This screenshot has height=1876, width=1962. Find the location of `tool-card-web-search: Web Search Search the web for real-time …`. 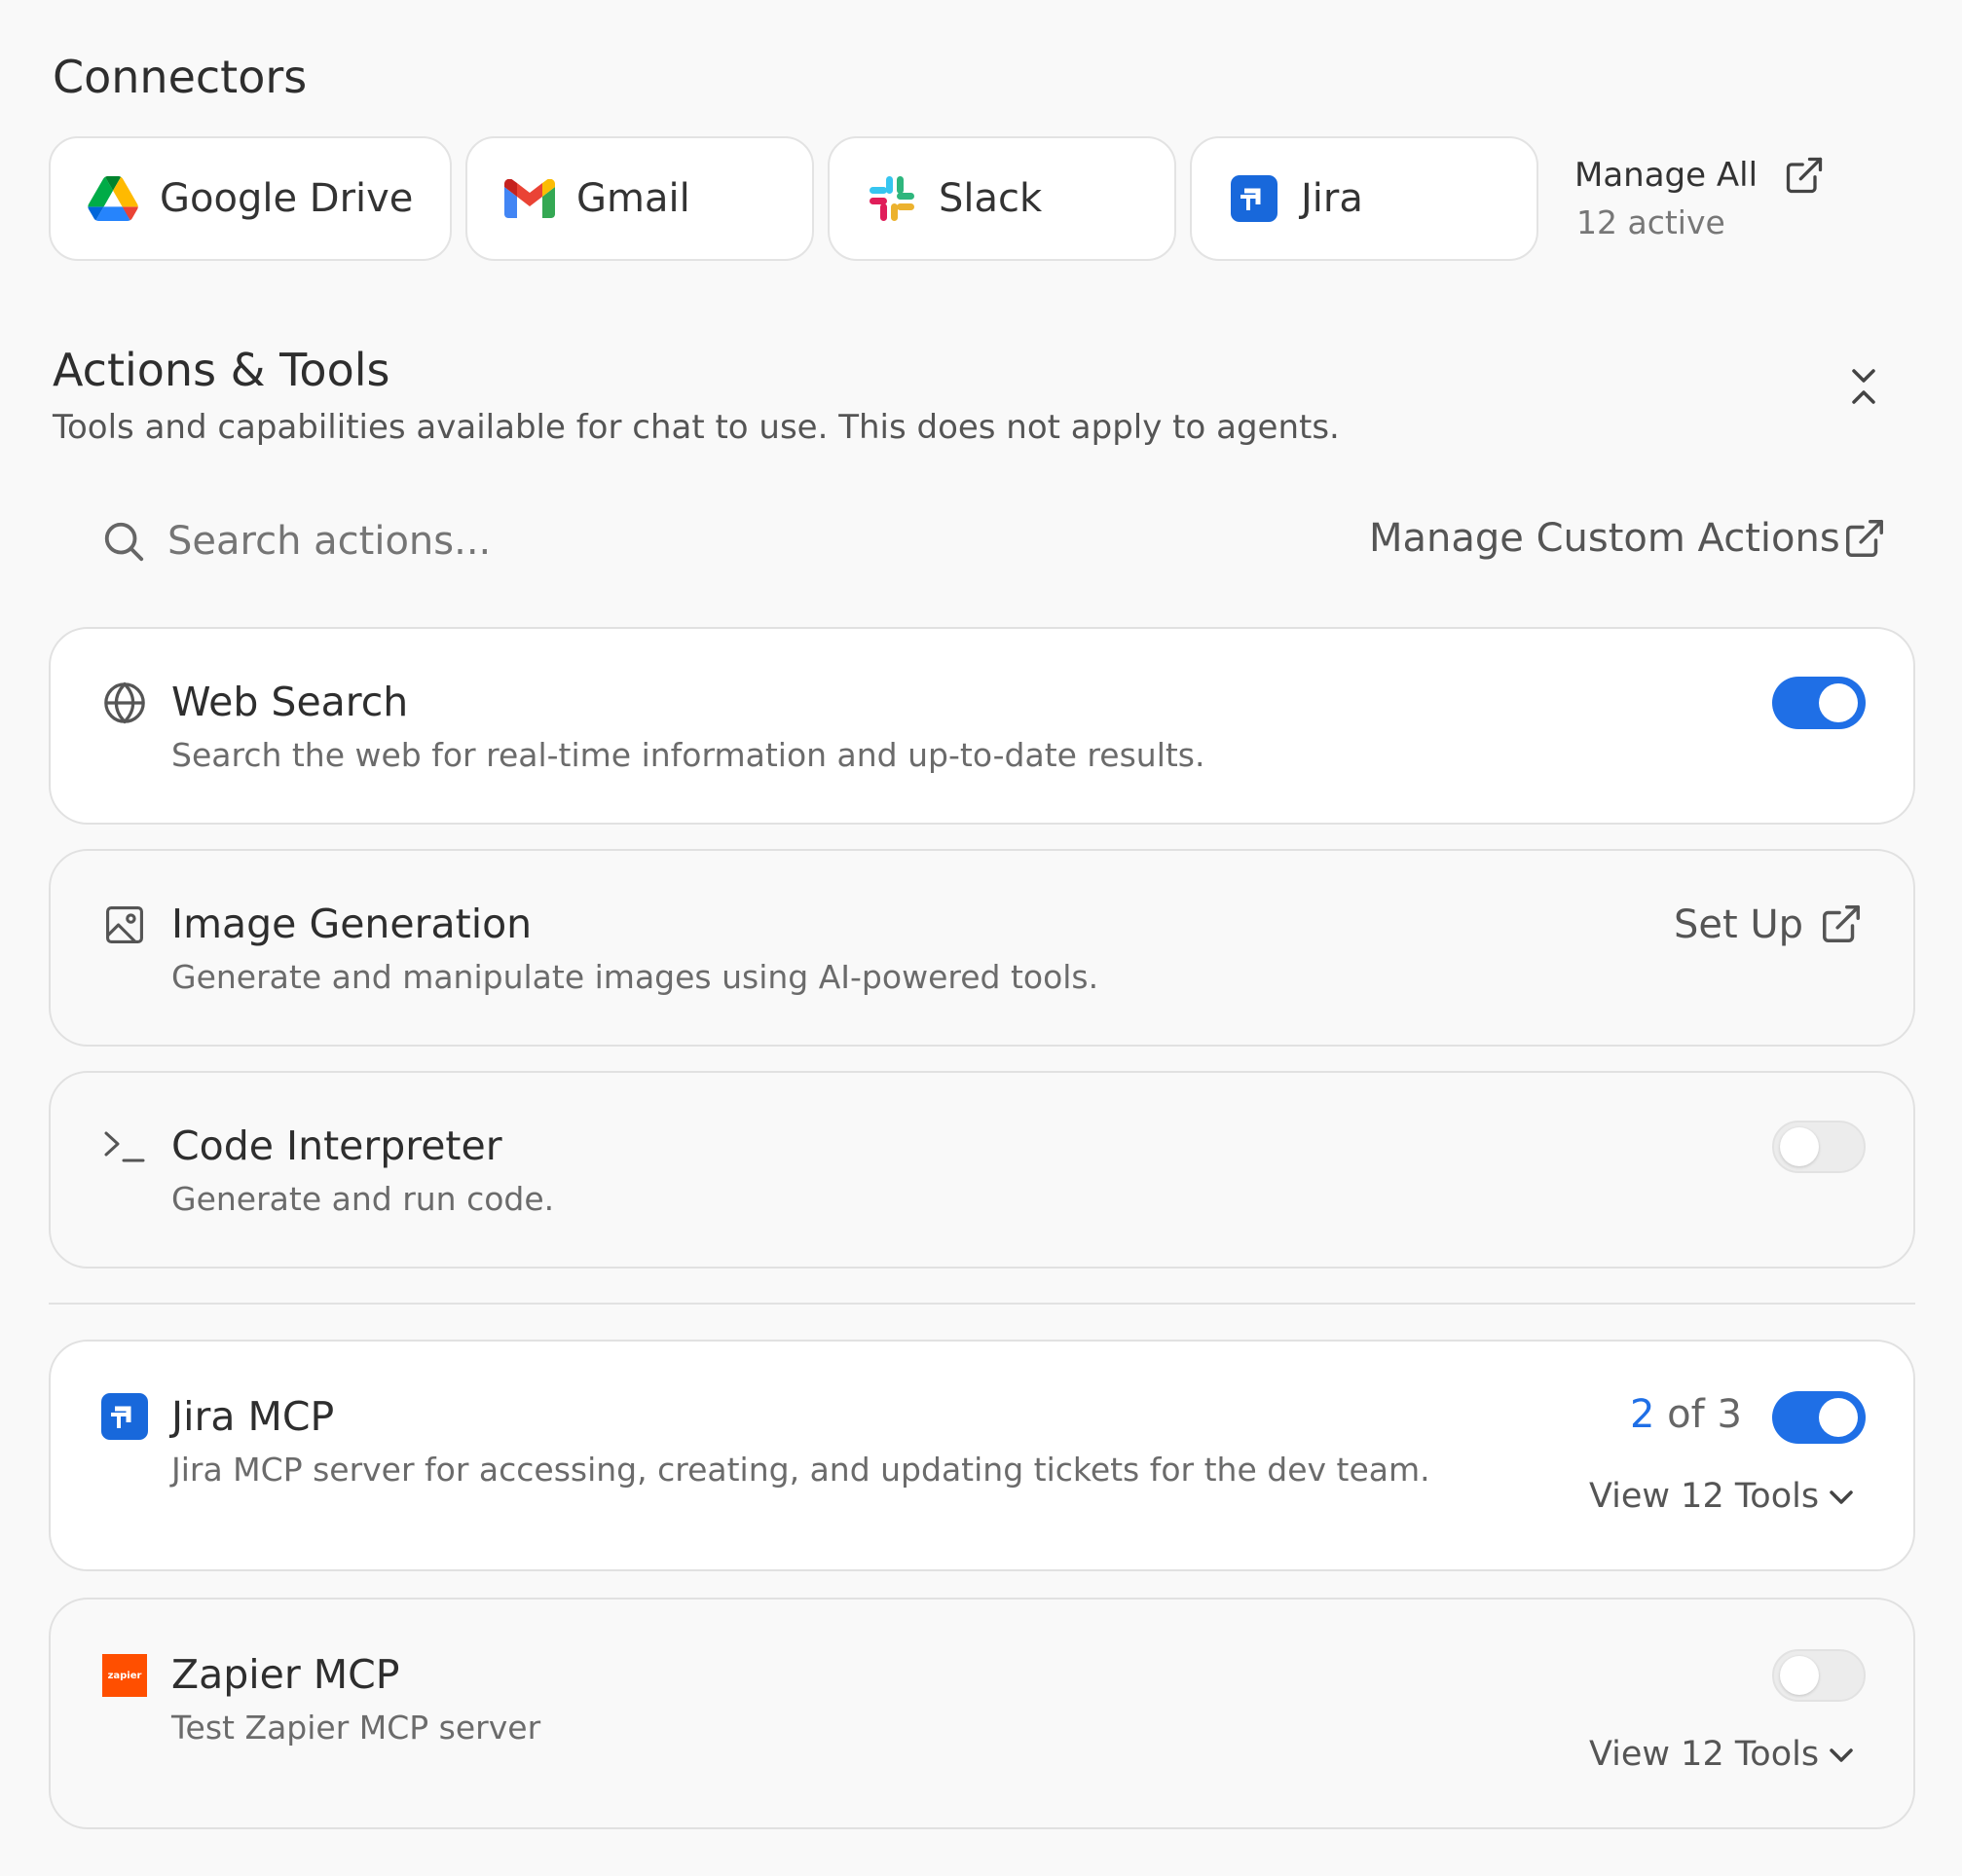

tool-card-web-search: Web Search Search the web for real-time … is located at coordinates (982, 726).